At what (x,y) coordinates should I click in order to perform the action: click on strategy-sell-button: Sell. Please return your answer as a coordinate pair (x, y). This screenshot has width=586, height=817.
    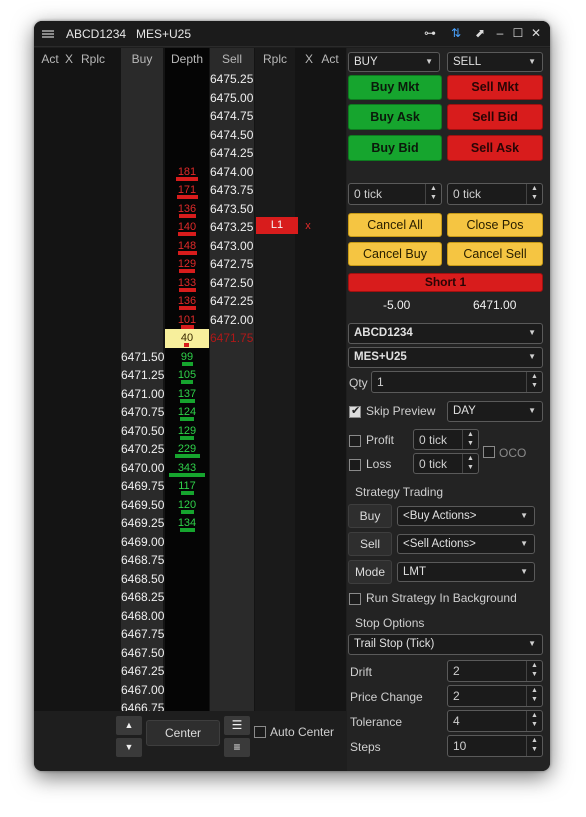
    Looking at the image, I should click on (370, 544).